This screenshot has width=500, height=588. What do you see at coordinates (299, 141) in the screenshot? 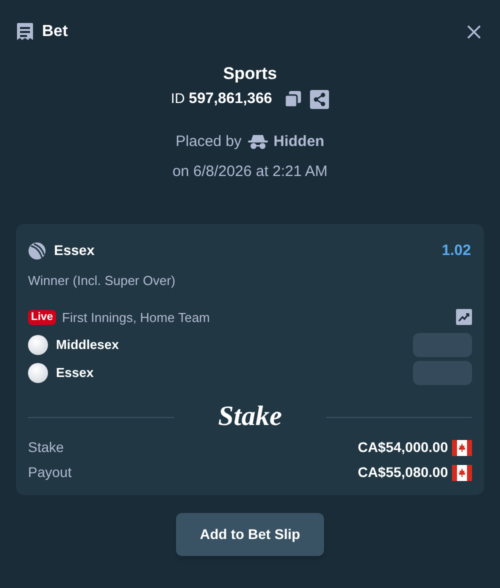
I see `username: Hidden` at bounding box center [299, 141].